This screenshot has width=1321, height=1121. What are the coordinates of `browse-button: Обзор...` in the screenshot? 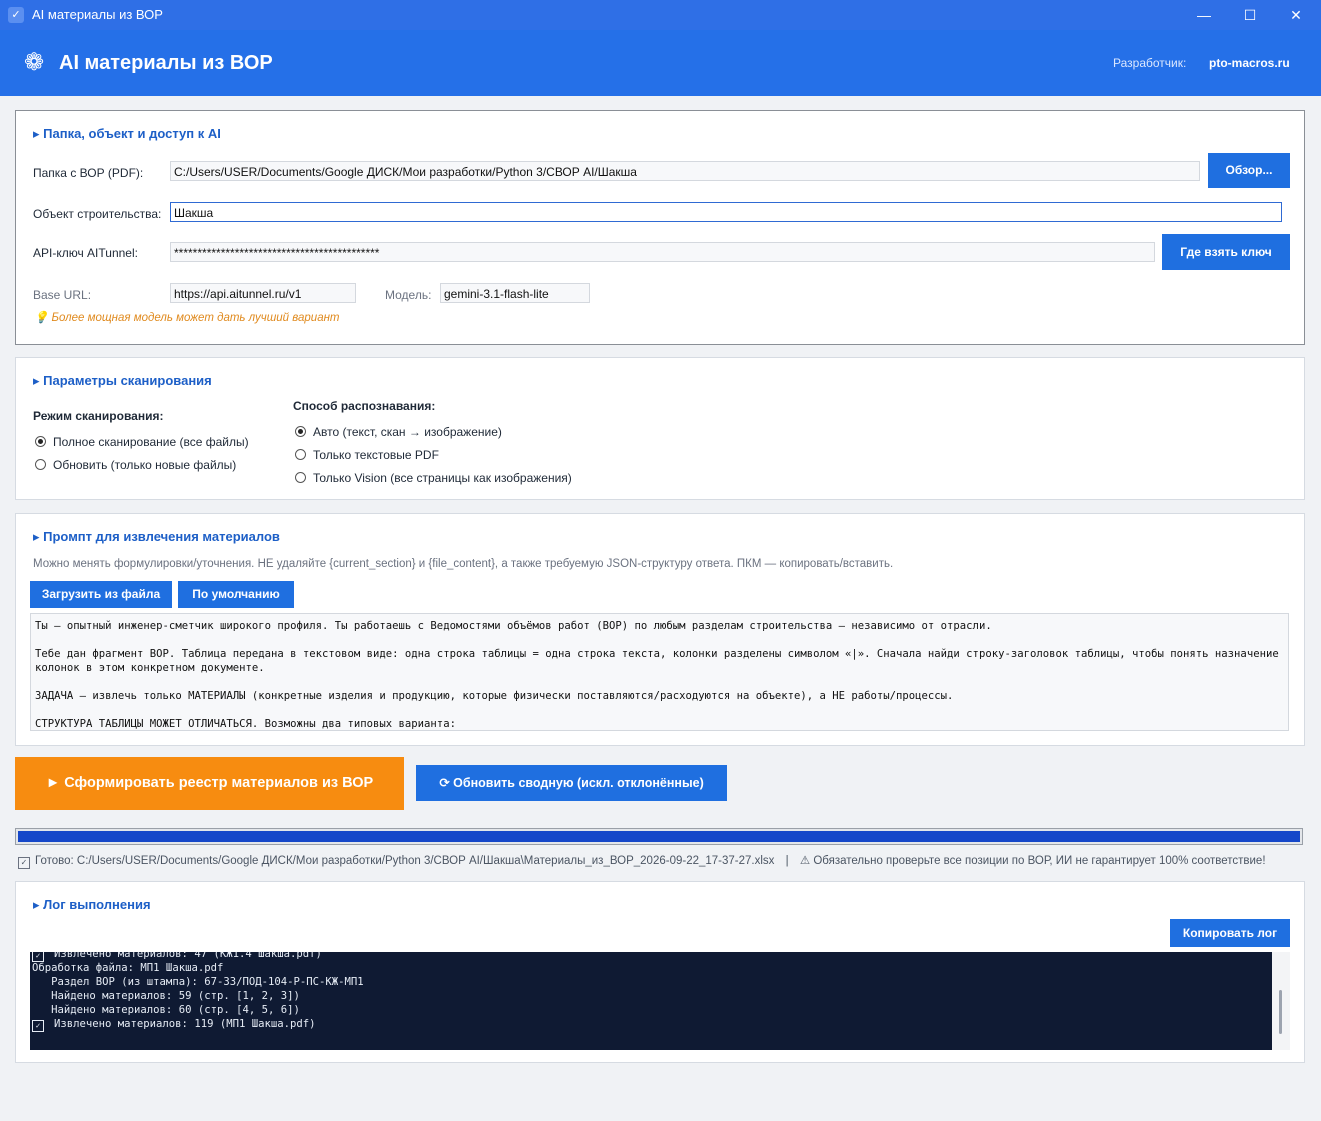 It's located at (1249, 170).